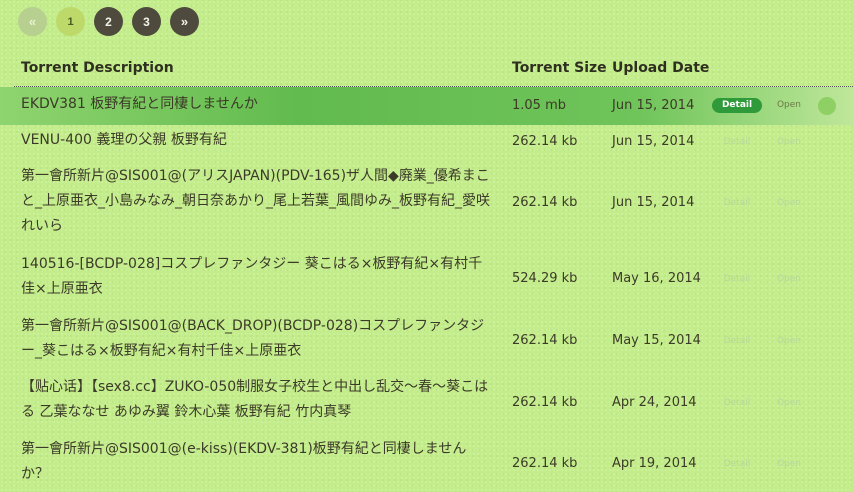  What do you see at coordinates (661, 68) in the screenshot?
I see `header-date: Upload Date` at bounding box center [661, 68].